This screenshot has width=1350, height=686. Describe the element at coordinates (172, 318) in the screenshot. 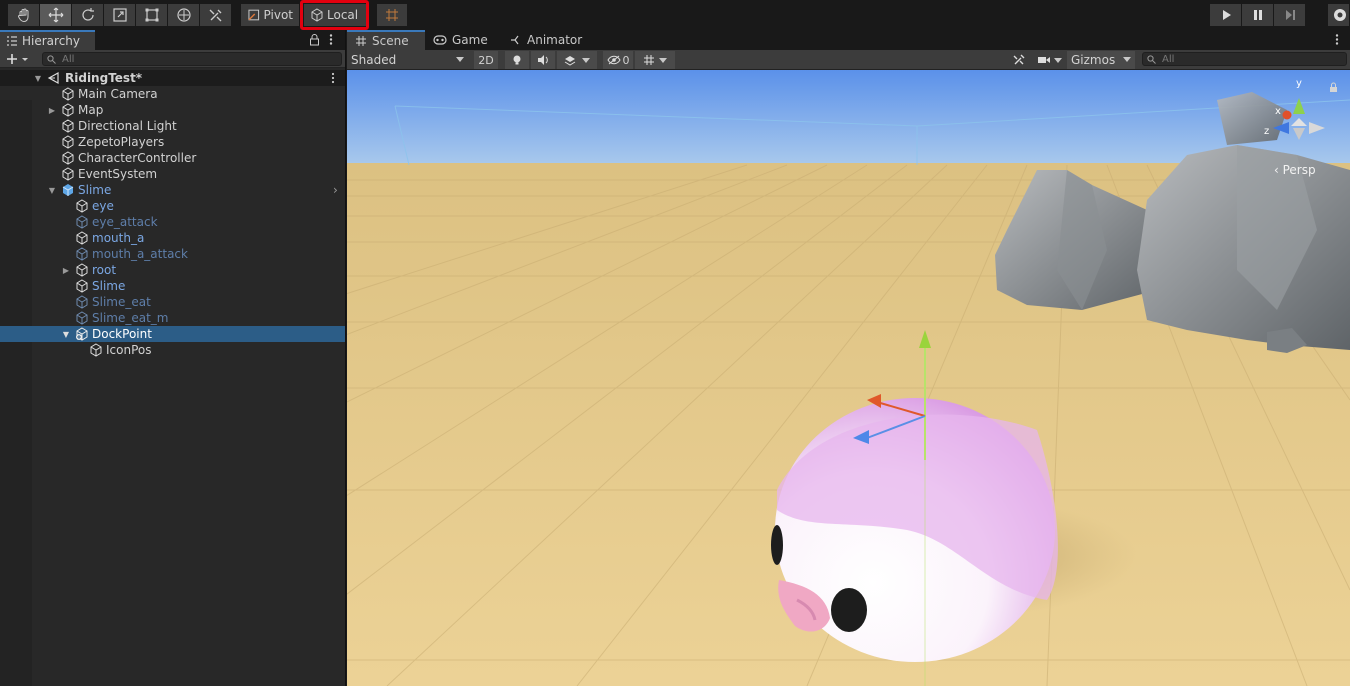

I see `hierarchy-item-slime-eat-m: Slime_eat_m` at that location.